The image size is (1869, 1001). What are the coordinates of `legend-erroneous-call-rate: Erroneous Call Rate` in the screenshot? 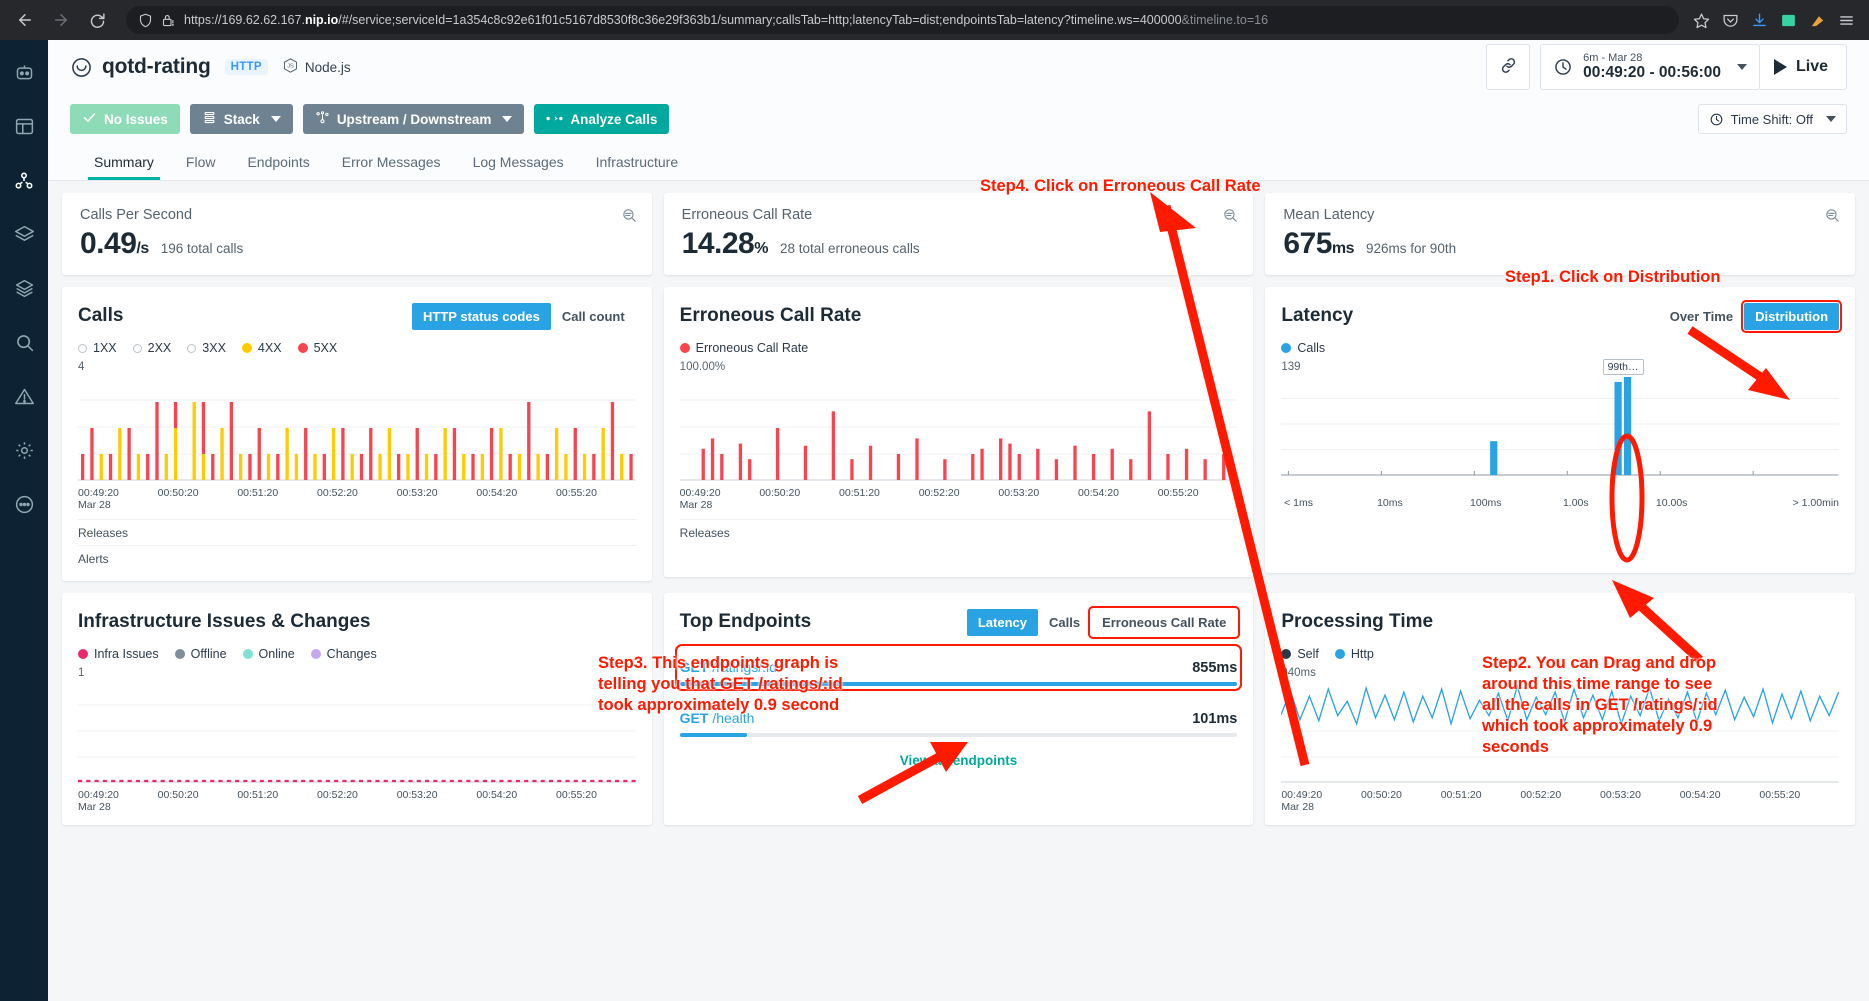 It's located at (743, 348).